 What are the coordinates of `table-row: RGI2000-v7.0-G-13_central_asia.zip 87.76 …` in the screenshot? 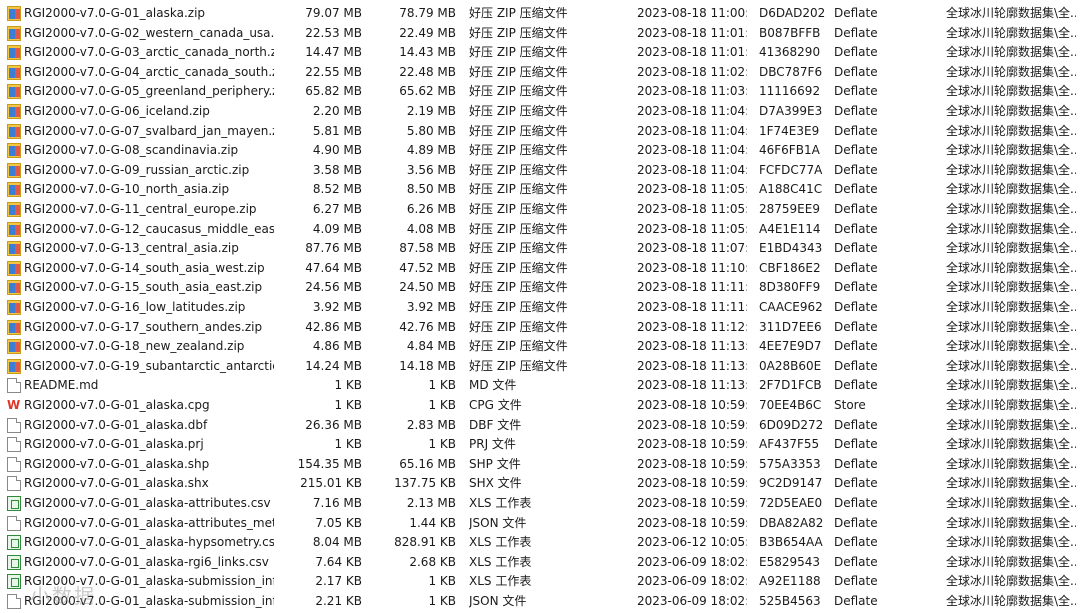 It's located at (540, 249).